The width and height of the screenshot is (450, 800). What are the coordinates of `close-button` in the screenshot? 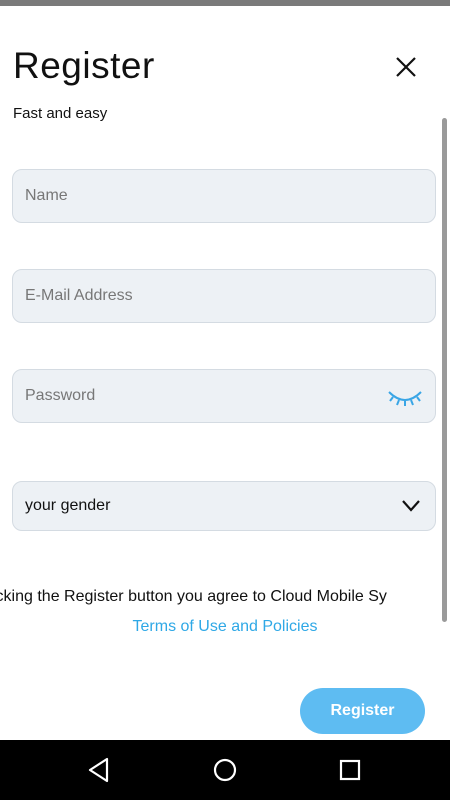 It's located at (406, 67).